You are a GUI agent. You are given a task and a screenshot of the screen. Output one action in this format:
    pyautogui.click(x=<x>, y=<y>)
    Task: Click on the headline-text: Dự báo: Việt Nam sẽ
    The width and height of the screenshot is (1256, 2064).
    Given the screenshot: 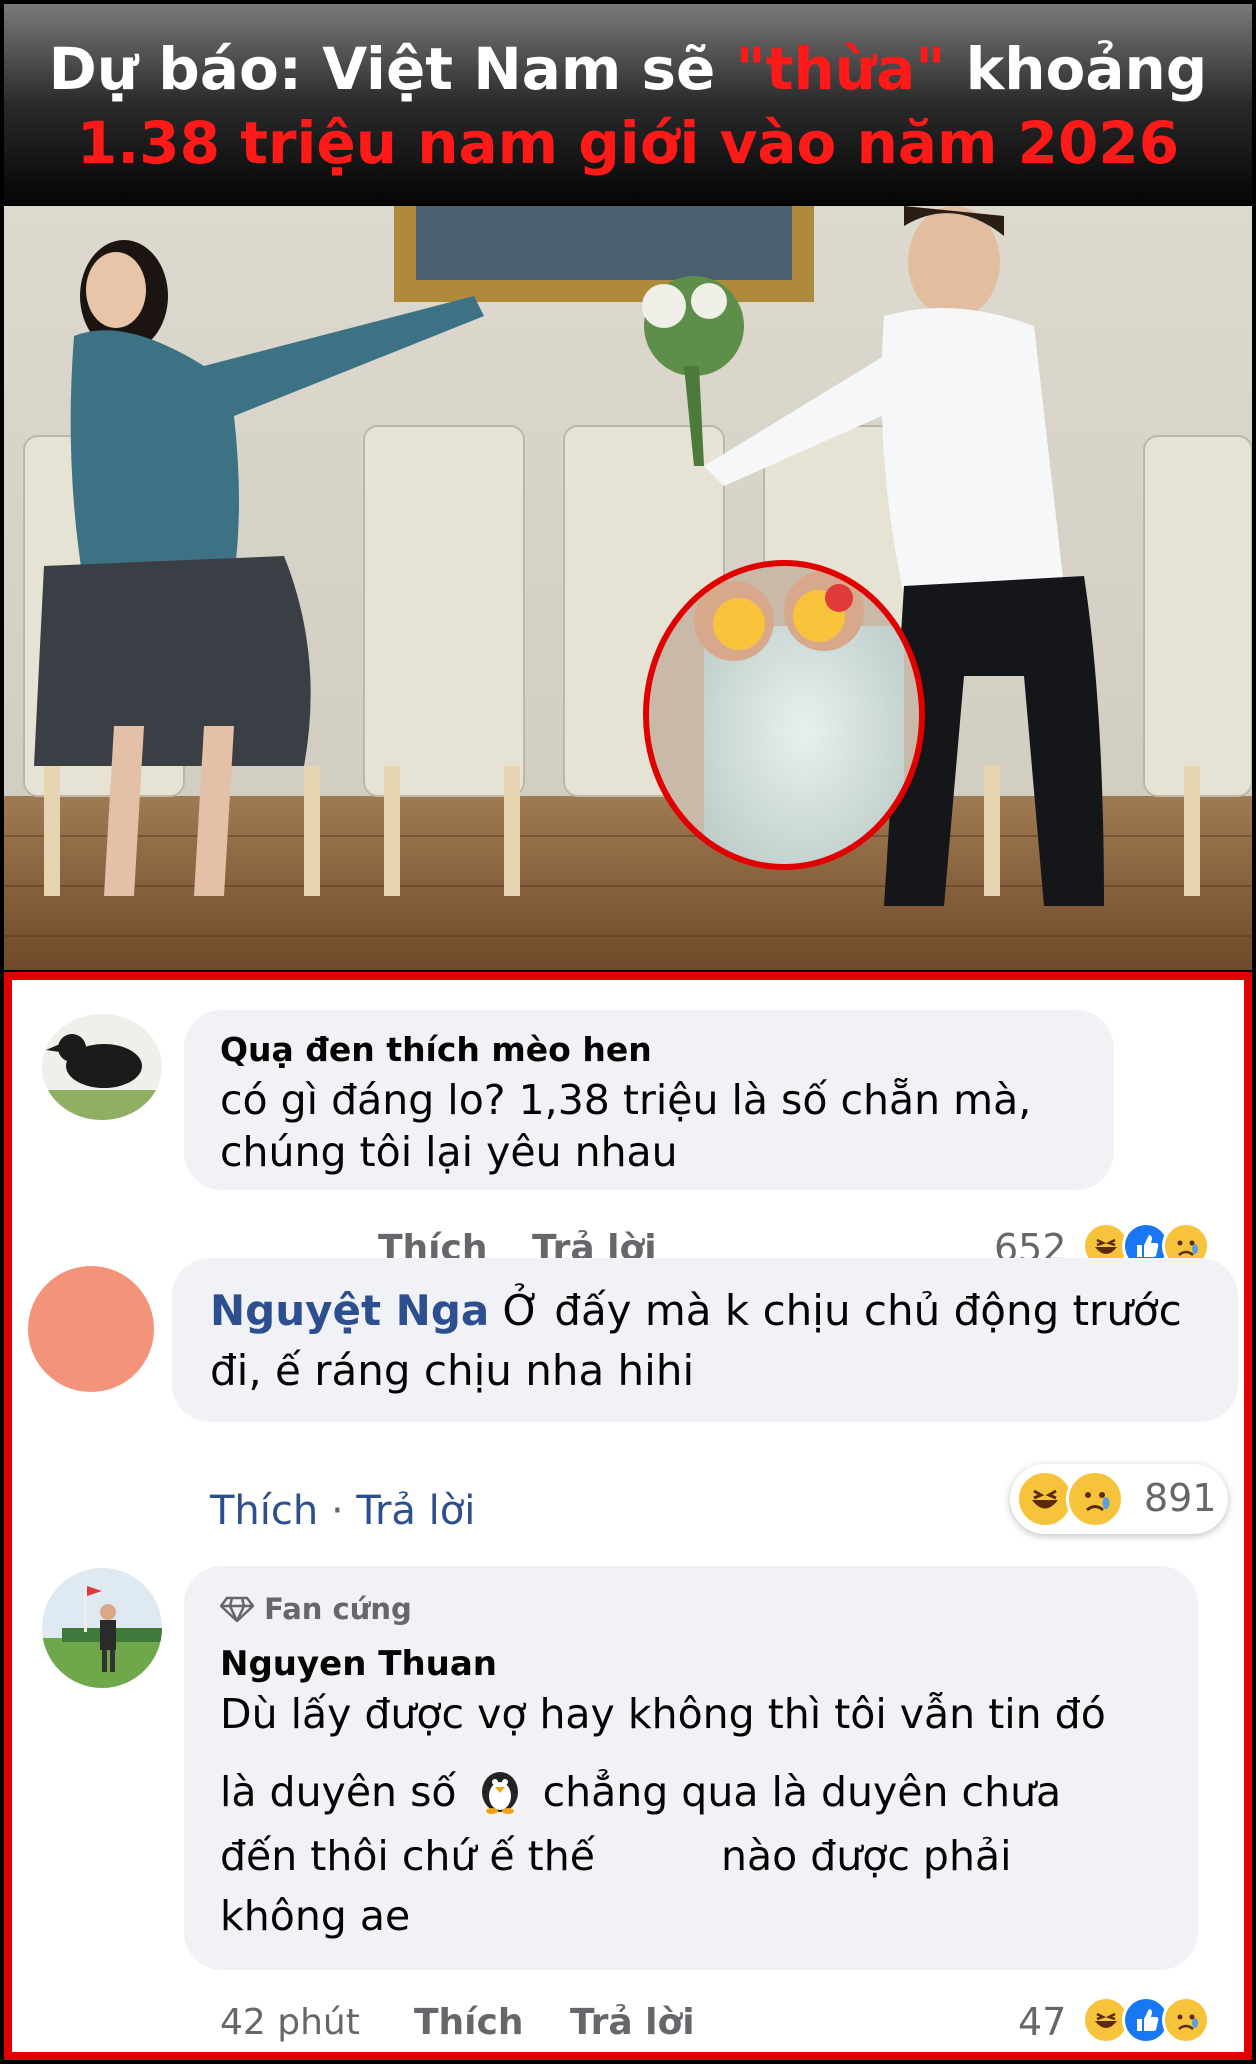 What is the action you would take?
    pyautogui.click(x=392, y=69)
    